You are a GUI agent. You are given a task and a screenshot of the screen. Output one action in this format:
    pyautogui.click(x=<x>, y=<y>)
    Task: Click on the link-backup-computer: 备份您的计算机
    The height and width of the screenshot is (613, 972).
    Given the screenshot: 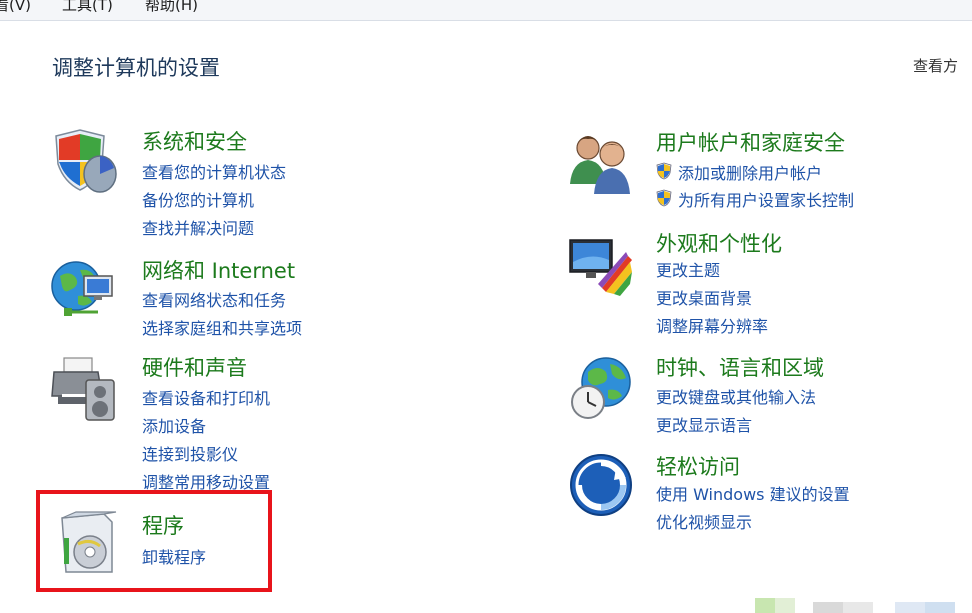 What is the action you would take?
    pyautogui.click(x=198, y=199)
    